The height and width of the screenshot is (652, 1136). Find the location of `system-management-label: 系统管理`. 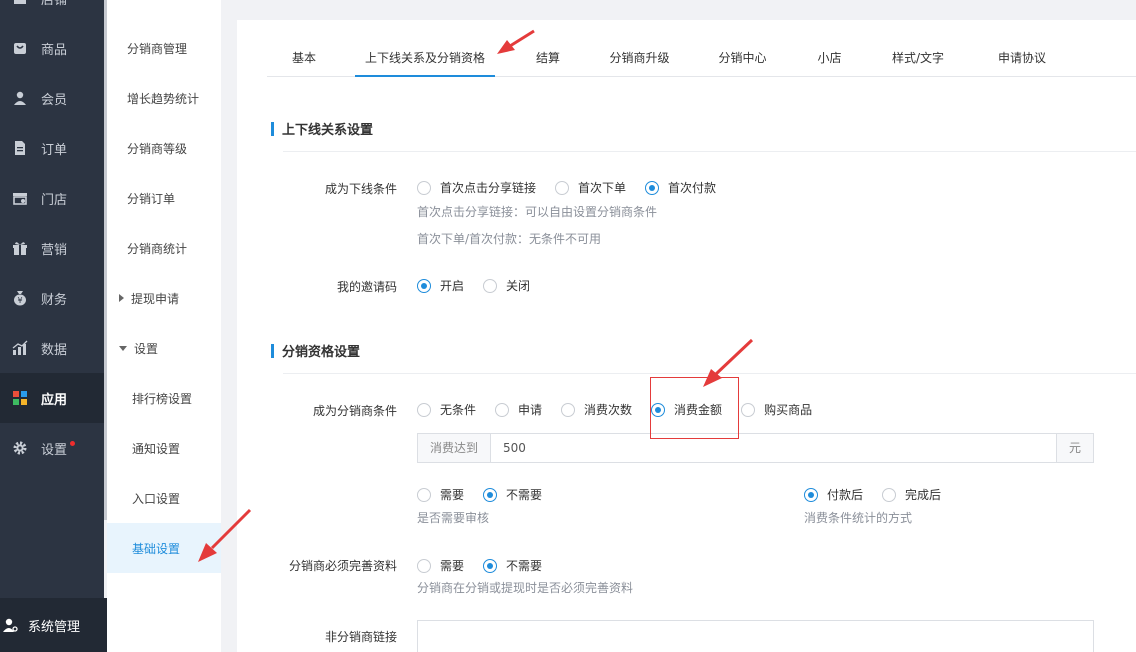

system-management-label: 系统管理 is located at coordinates (54, 627).